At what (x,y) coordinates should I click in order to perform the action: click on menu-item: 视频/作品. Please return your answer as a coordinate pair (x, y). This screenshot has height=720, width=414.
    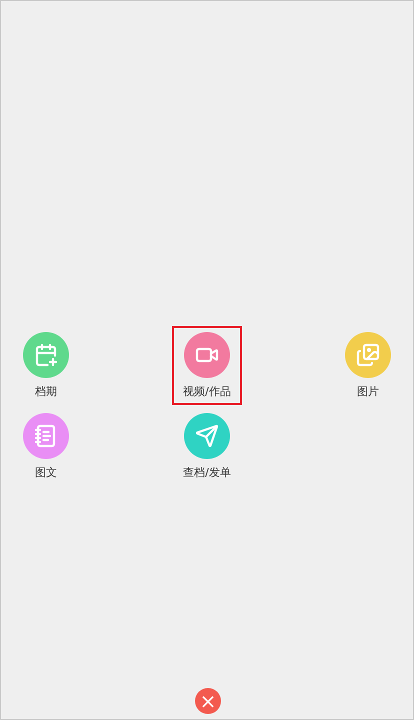
    Looking at the image, I should click on (207, 365).